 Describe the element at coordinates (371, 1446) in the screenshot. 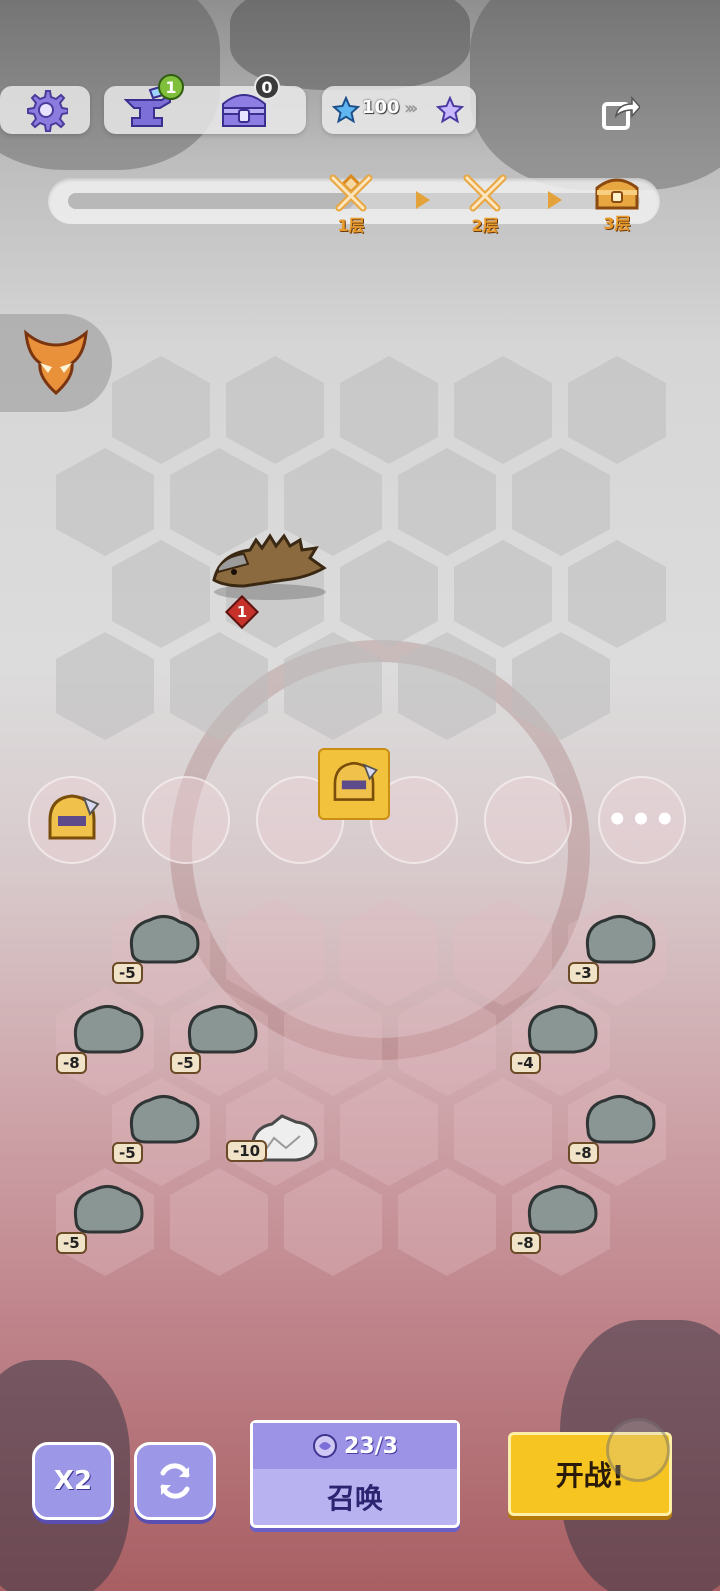

I see `summon-cost: 23/3` at that location.